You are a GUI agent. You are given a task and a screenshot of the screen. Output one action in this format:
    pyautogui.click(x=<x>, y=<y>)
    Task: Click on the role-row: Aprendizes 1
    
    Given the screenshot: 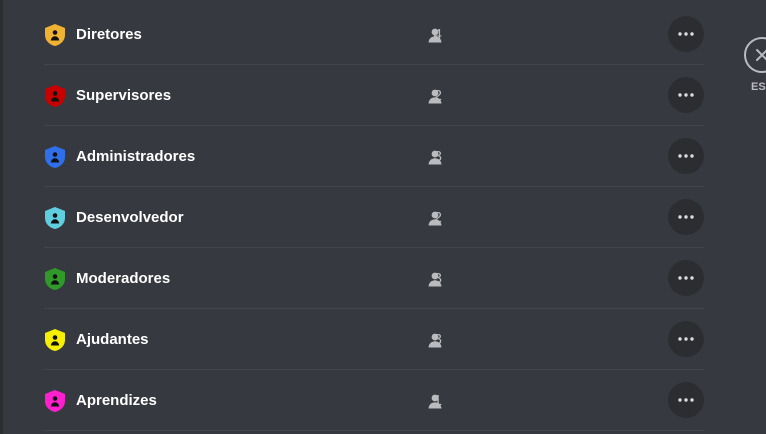 What is the action you would take?
    pyautogui.click(x=374, y=400)
    